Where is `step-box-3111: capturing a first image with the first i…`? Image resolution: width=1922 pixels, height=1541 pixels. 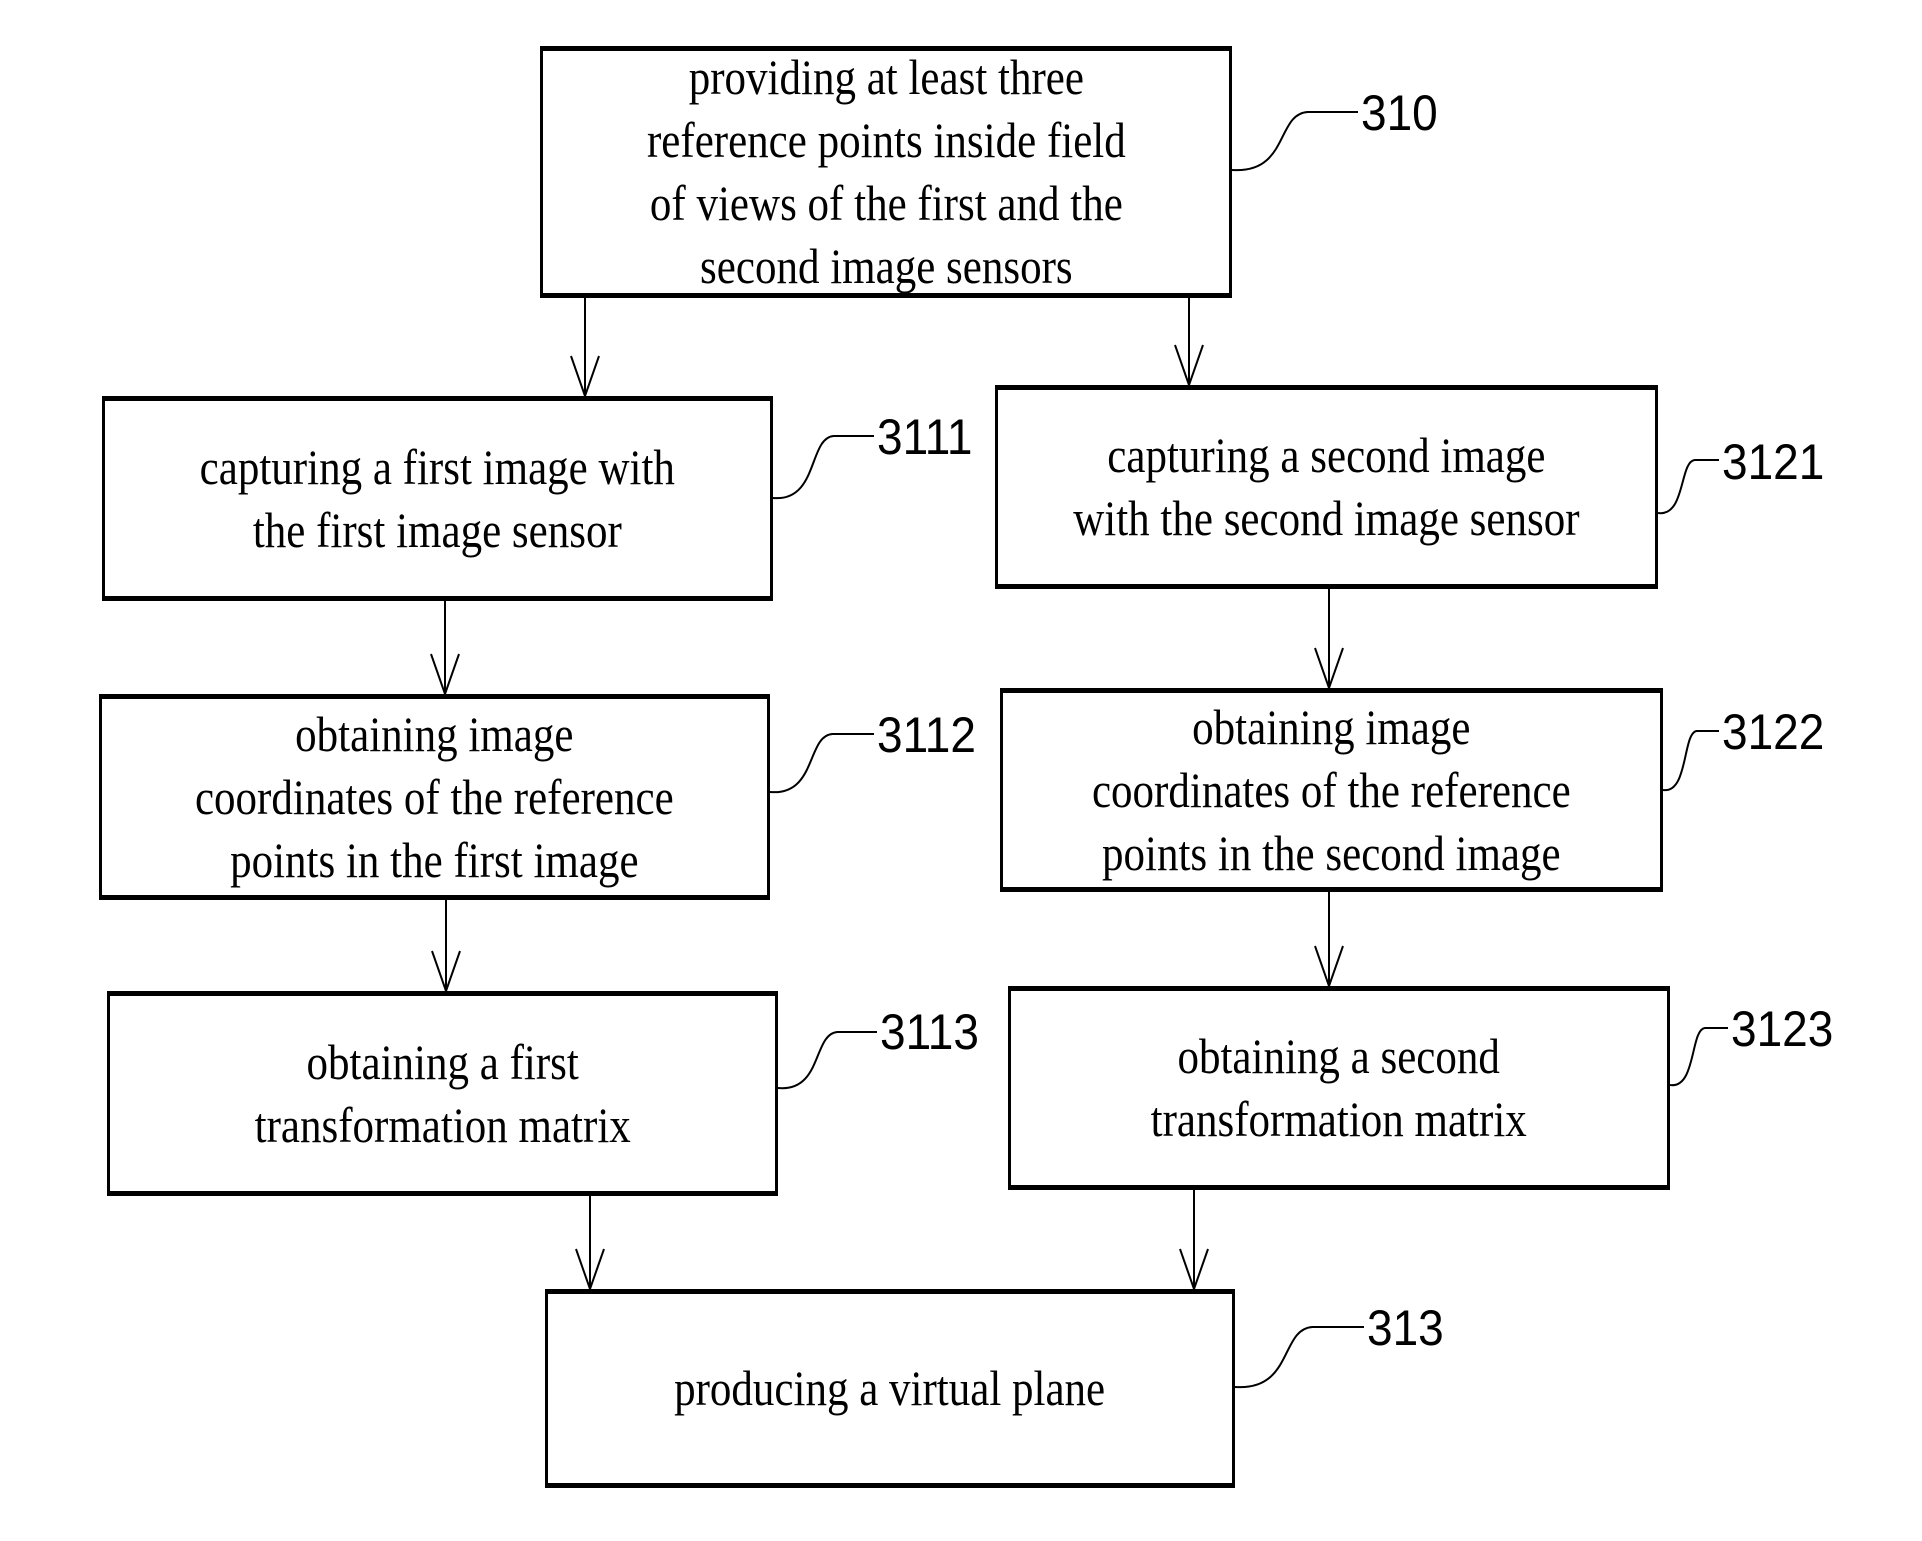
step-box-3111: capturing a first image with the first i… is located at coordinates (437, 498).